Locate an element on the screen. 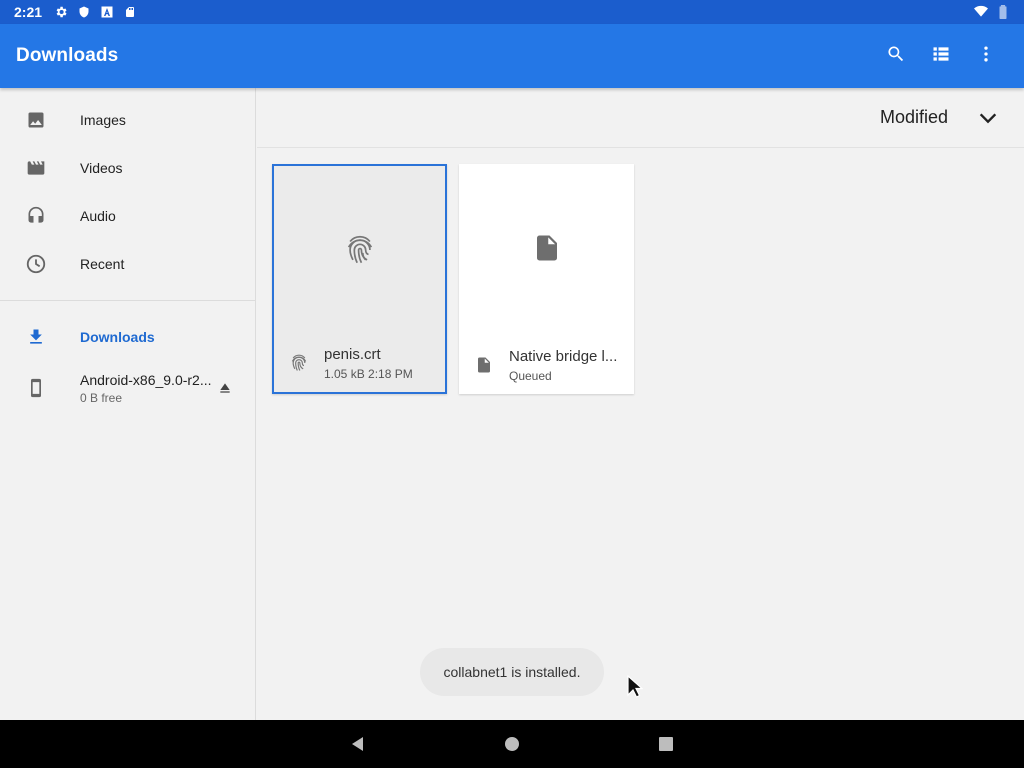 This screenshot has height=768, width=1024. sidebar-item-label: Recent is located at coordinates (102, 264).